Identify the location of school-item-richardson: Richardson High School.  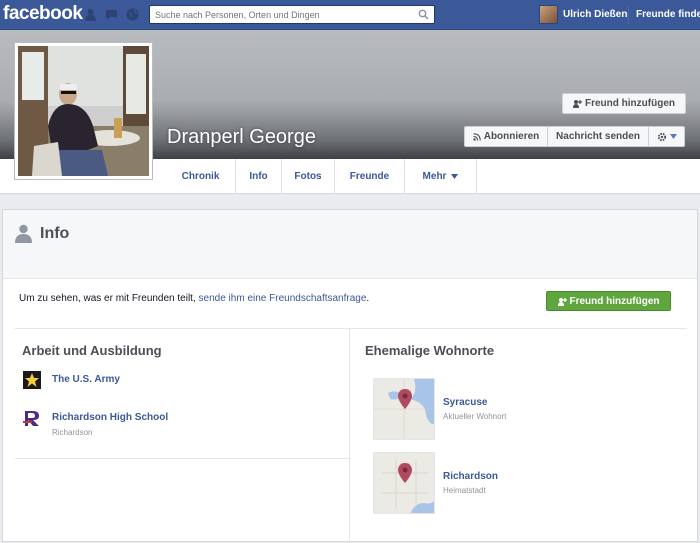
(110, 417).